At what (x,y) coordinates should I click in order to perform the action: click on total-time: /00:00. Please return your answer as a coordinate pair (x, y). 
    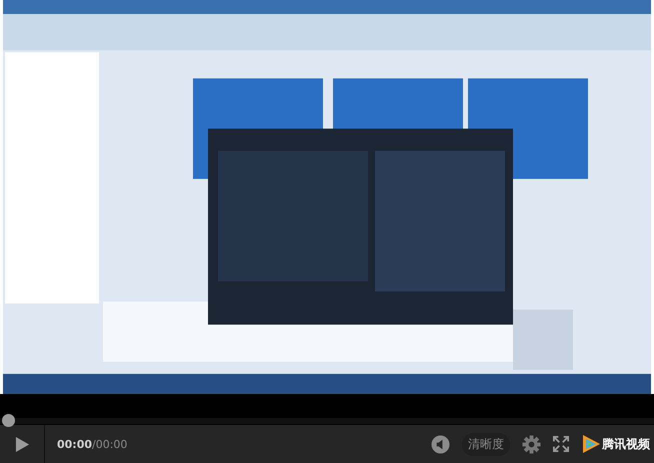
    Looking at the image, I should click on (110, 444).